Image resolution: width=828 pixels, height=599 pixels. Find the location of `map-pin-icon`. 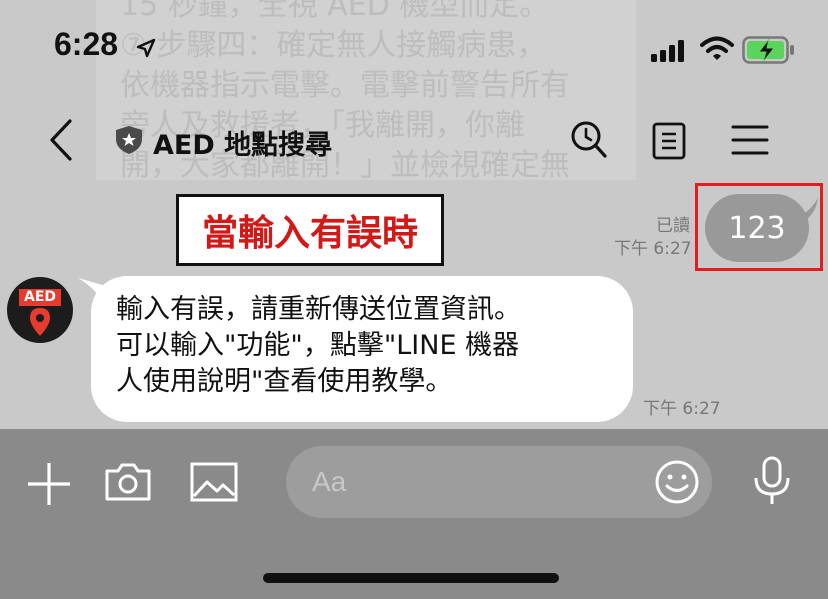

map-pin-icon is located at coordinates (40, 322).